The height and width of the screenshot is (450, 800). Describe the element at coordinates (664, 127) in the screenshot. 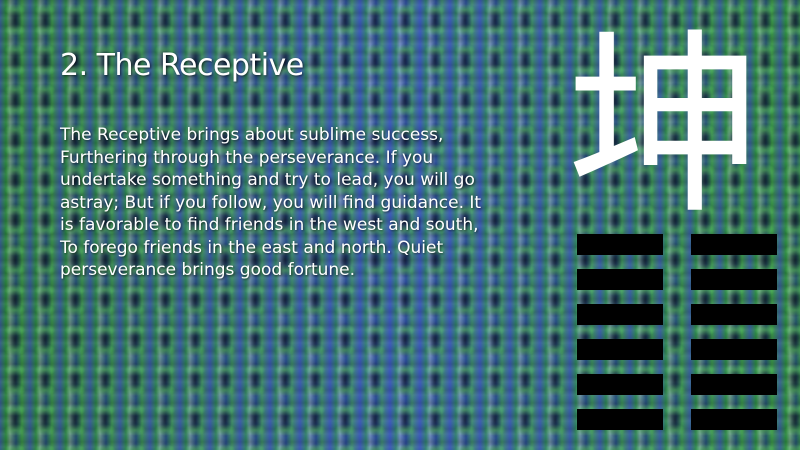

I see `kun-character: 坤` at that location.